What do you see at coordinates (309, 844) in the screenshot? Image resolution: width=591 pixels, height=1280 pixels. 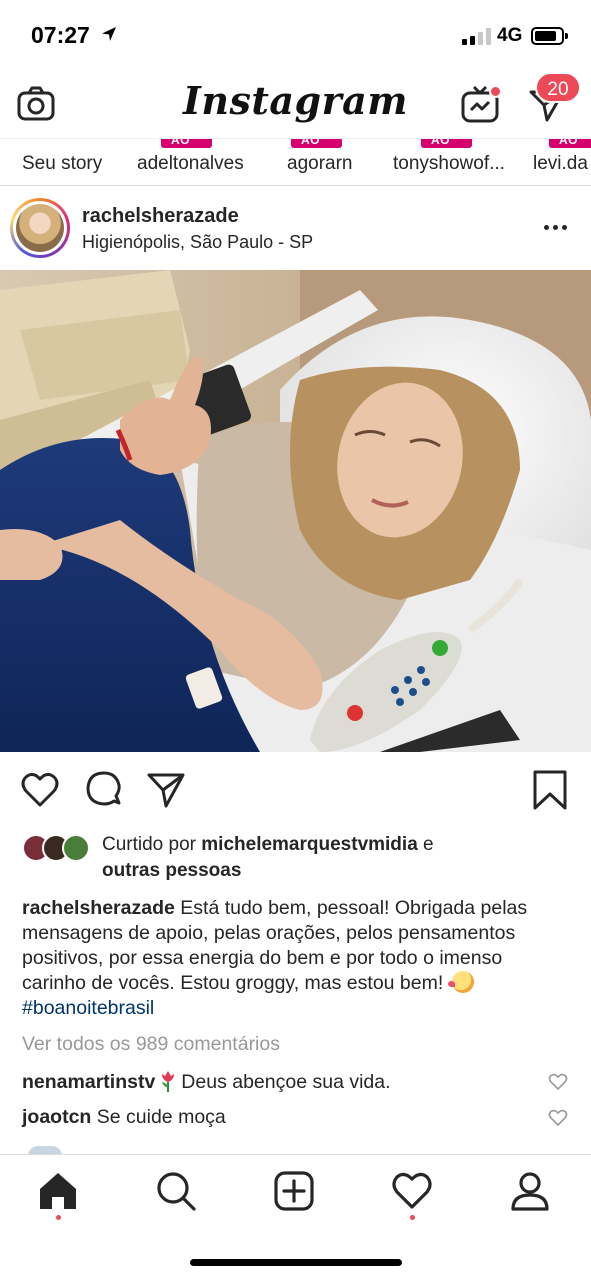 I see `likes-username: michelemarquestvmidia` at bounding box center [309, 844].